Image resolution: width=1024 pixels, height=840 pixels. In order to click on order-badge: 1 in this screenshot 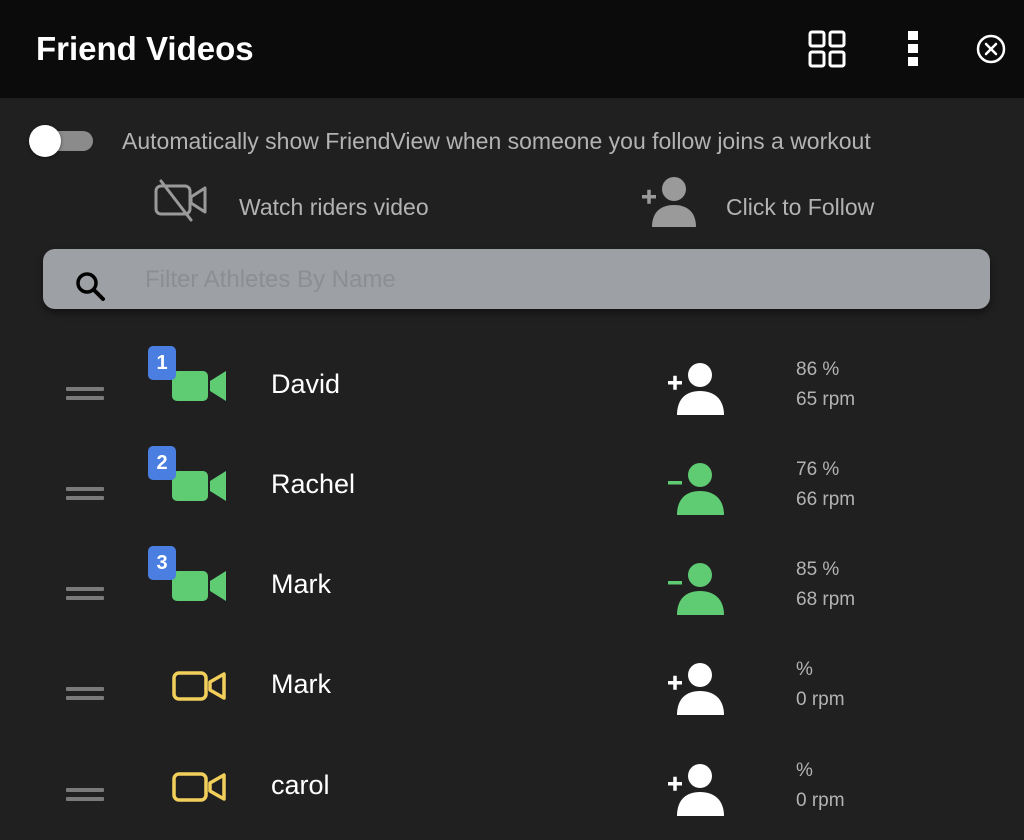, I will do `click(162, 363)`.